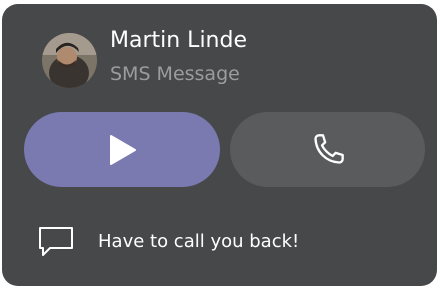  I want to click on phone-icon, so click(328, 148).